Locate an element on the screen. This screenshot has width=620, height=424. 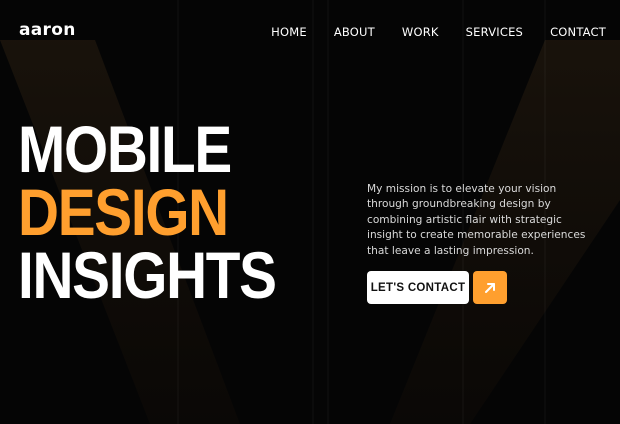
contact-arrow-button is located at coordinates (490, 287).